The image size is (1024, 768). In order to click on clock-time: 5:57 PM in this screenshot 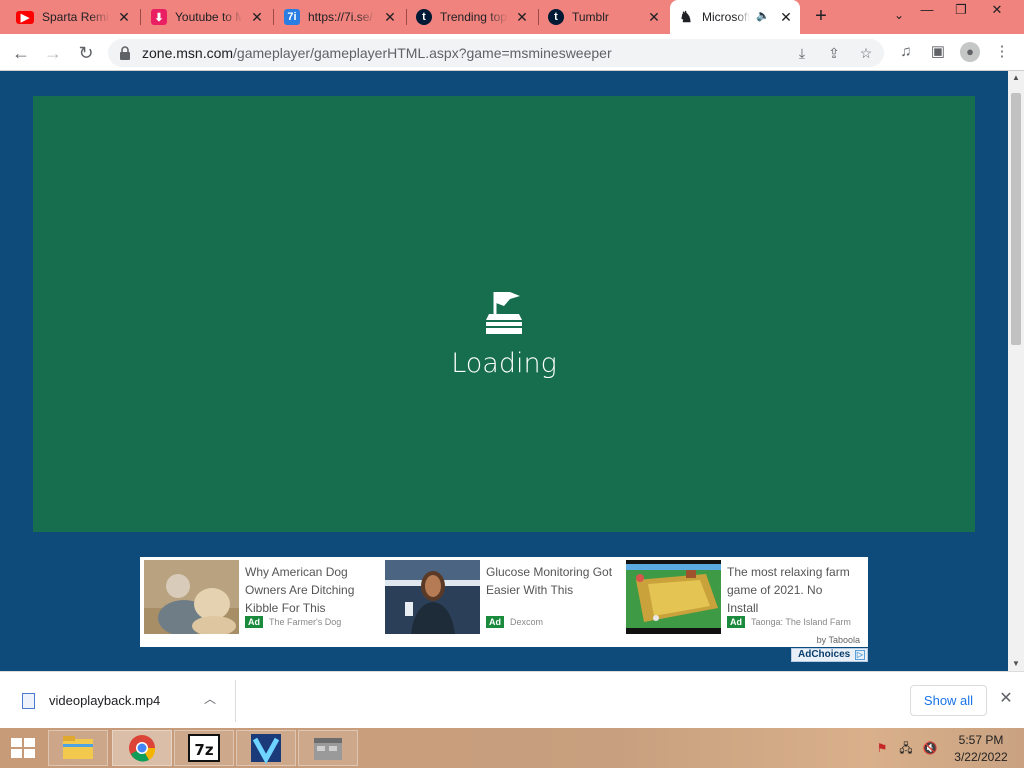, I will do `click(981, 740)`.